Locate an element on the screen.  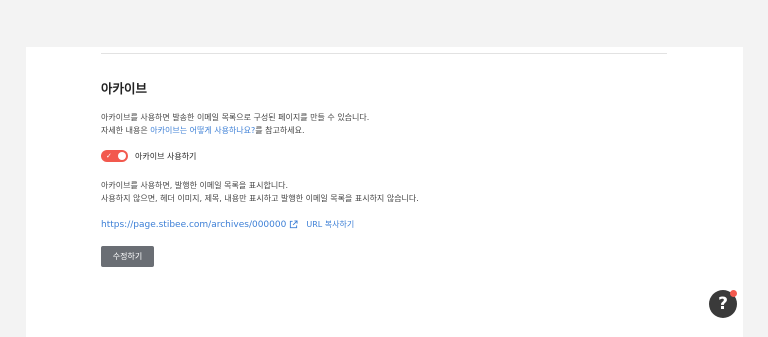
help-icon: ? is located at coordinates (723, 304).